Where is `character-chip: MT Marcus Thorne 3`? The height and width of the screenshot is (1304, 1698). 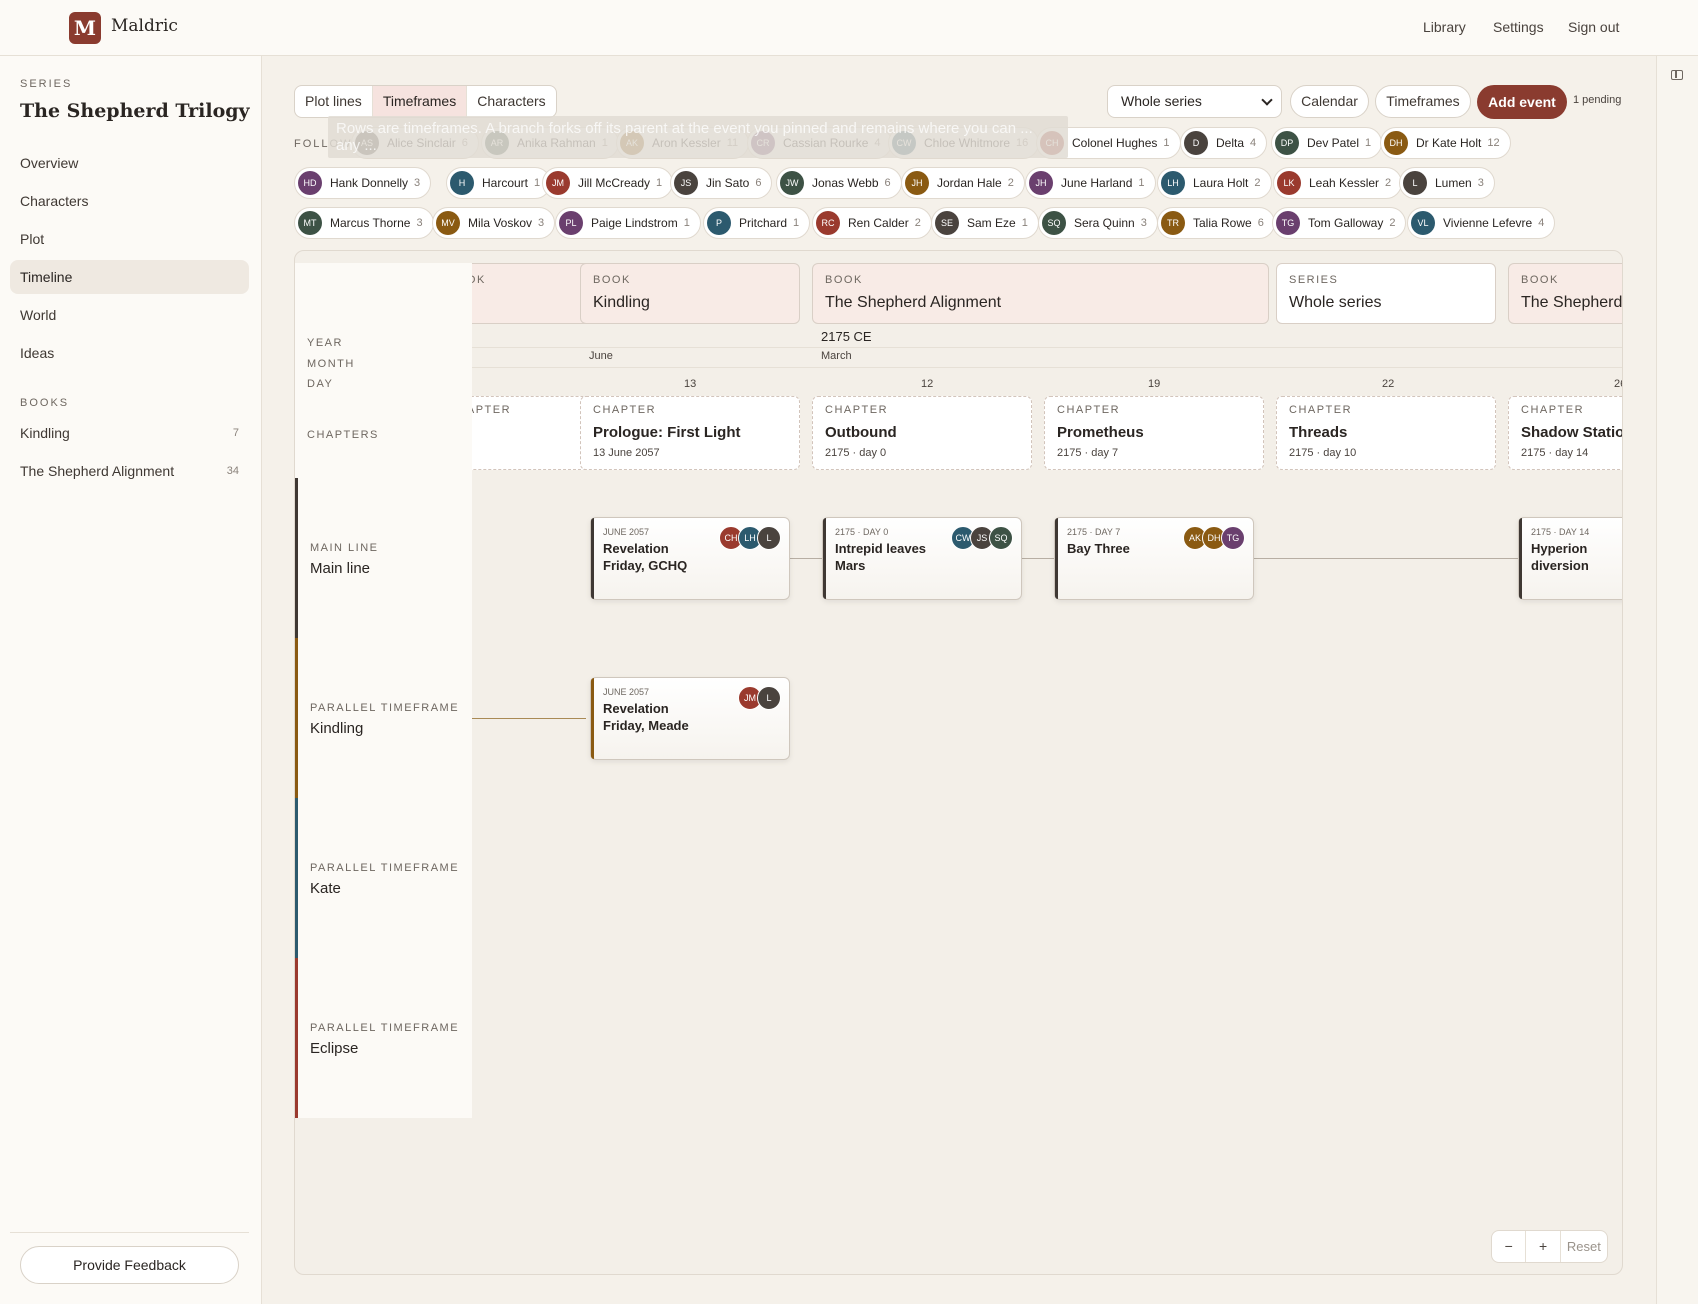 character-chip: MT Marcus Thorne 3 is located at coordinates (364, 223).